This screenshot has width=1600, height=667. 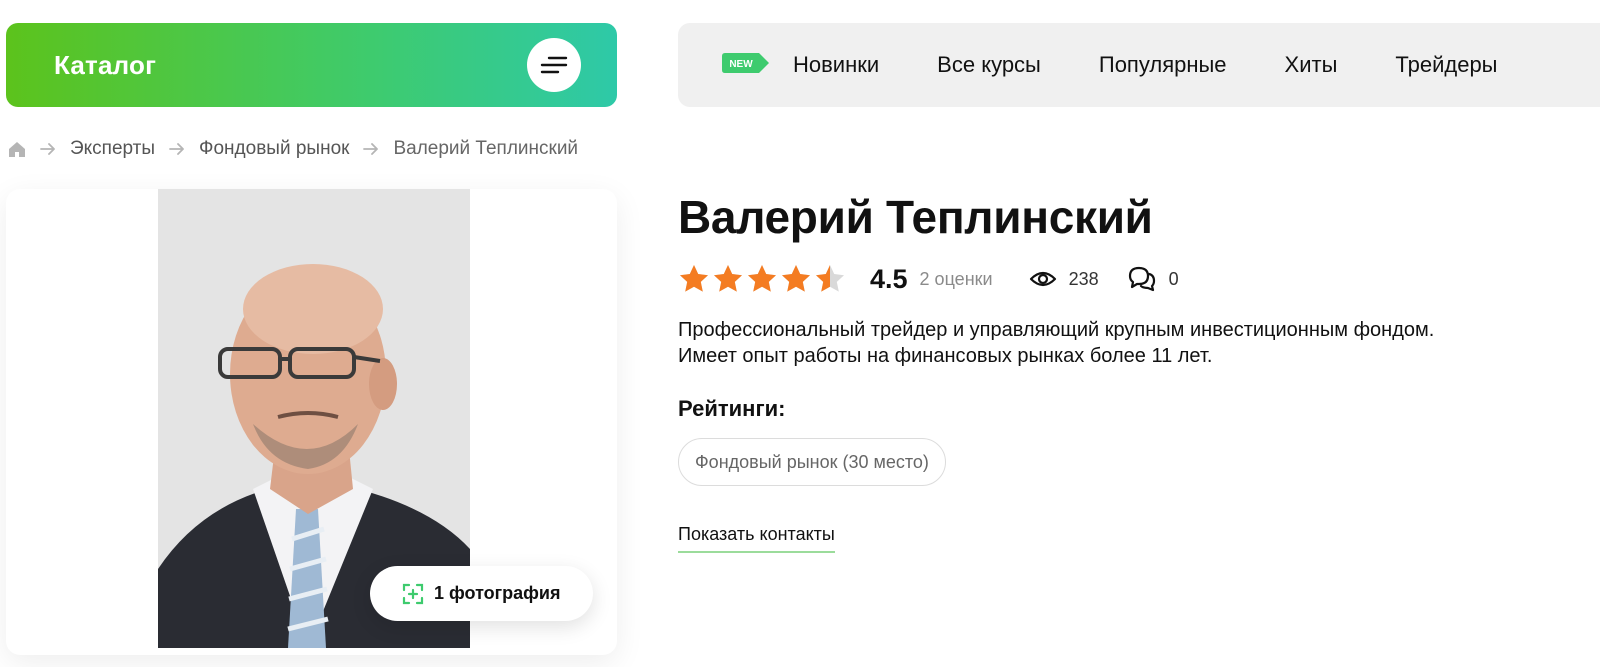 What do you see at coordinates (956, 279) in the screenshot?
I see `rating-count: 2 оценки` at bounding box center [956, 279].